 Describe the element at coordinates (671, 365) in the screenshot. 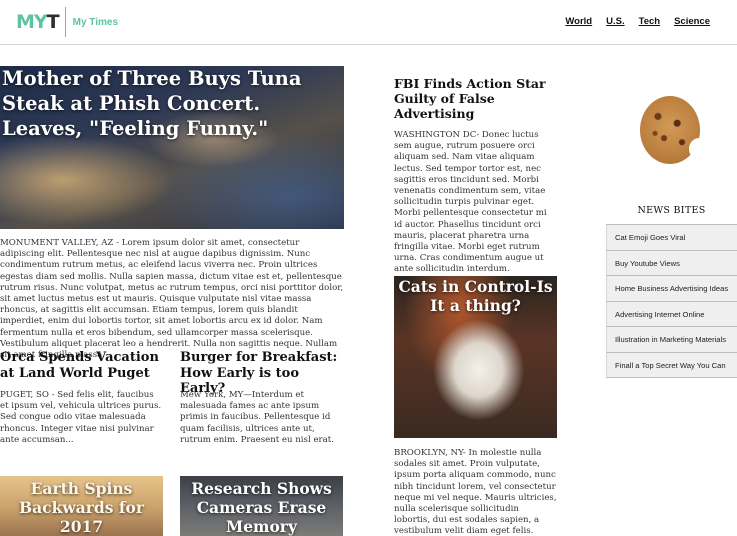

I see `news-bite-item: Finall a Top Secret Way You Can` at that location.